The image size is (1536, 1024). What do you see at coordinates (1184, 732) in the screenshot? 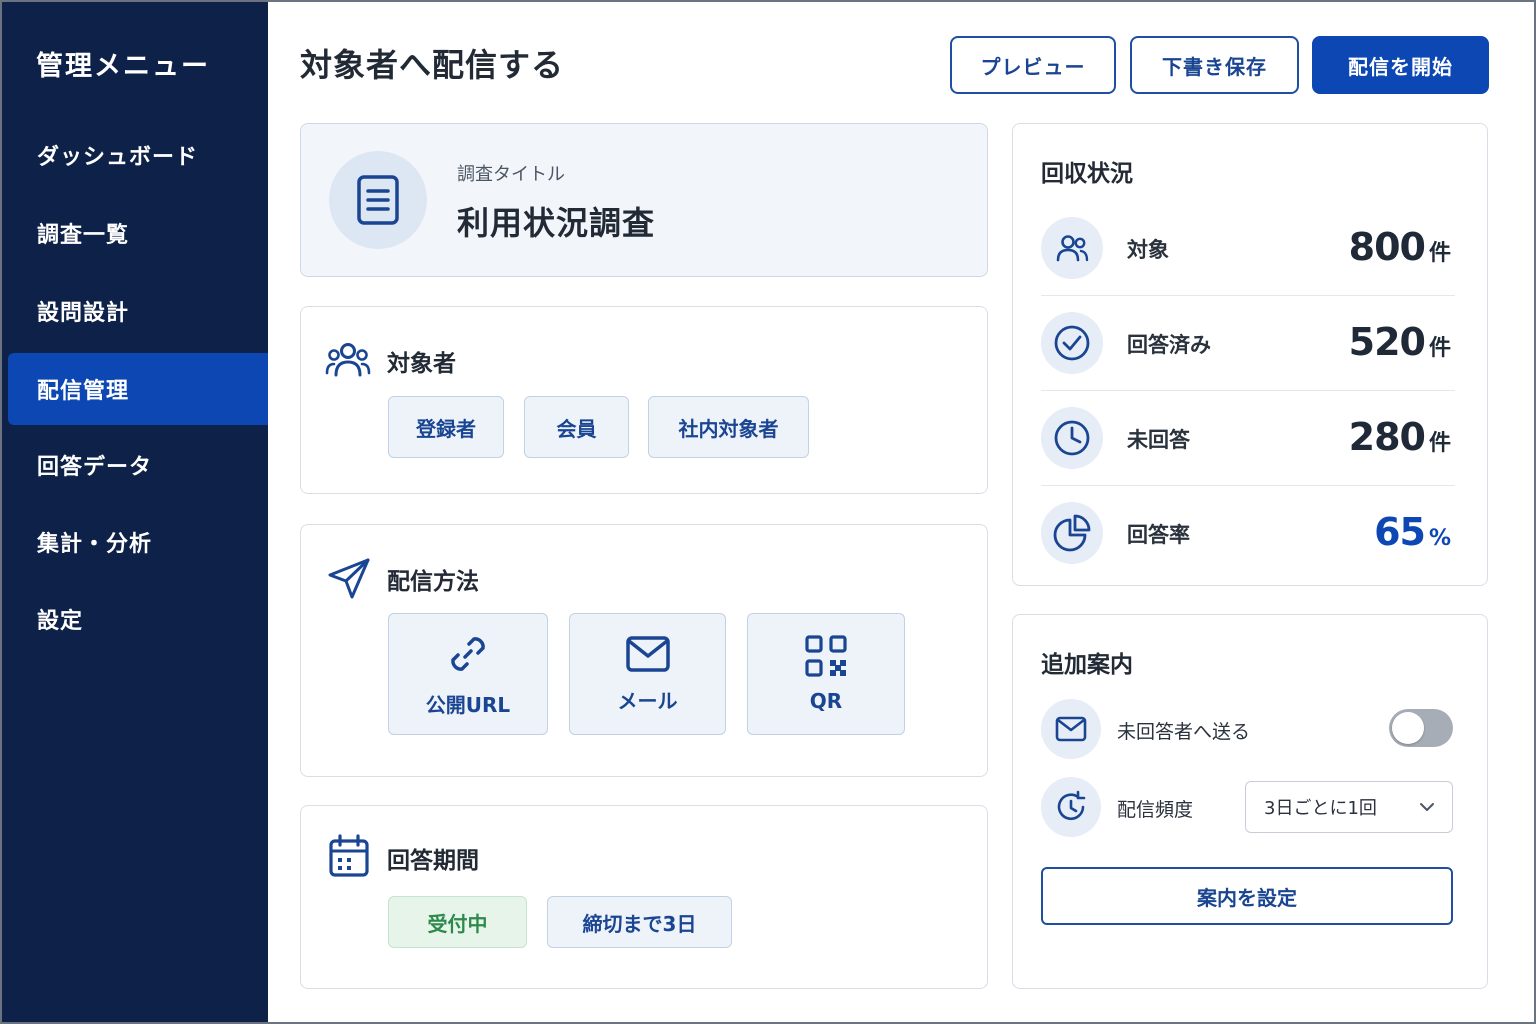
I see `send-unanswered-label: 未回答者へ送る` at bounding box center [1184, 732].